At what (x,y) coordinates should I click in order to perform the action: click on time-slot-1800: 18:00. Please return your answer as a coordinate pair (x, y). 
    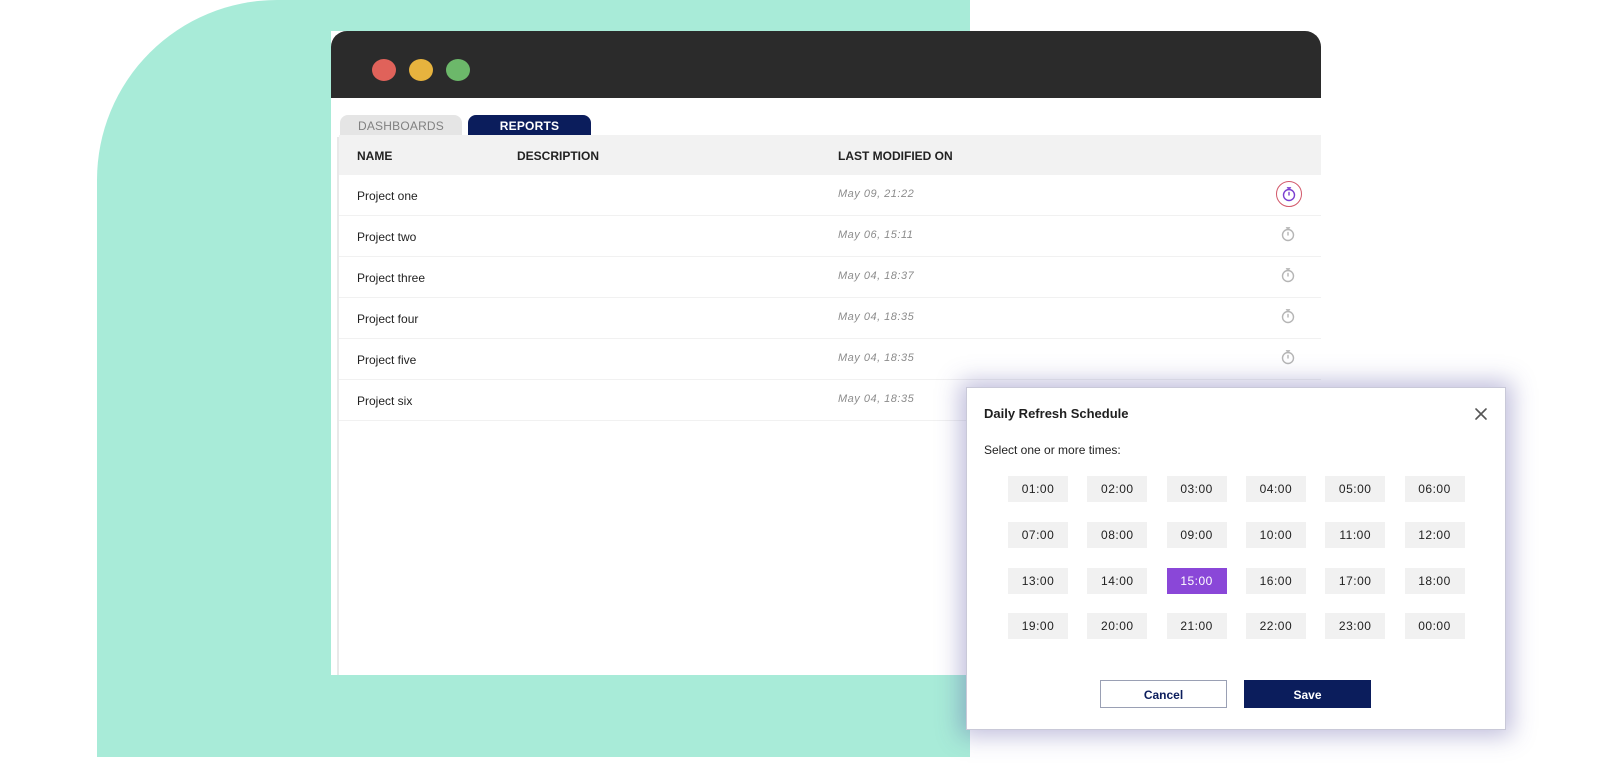
    Looking at the image, I should click on (1434, 580).